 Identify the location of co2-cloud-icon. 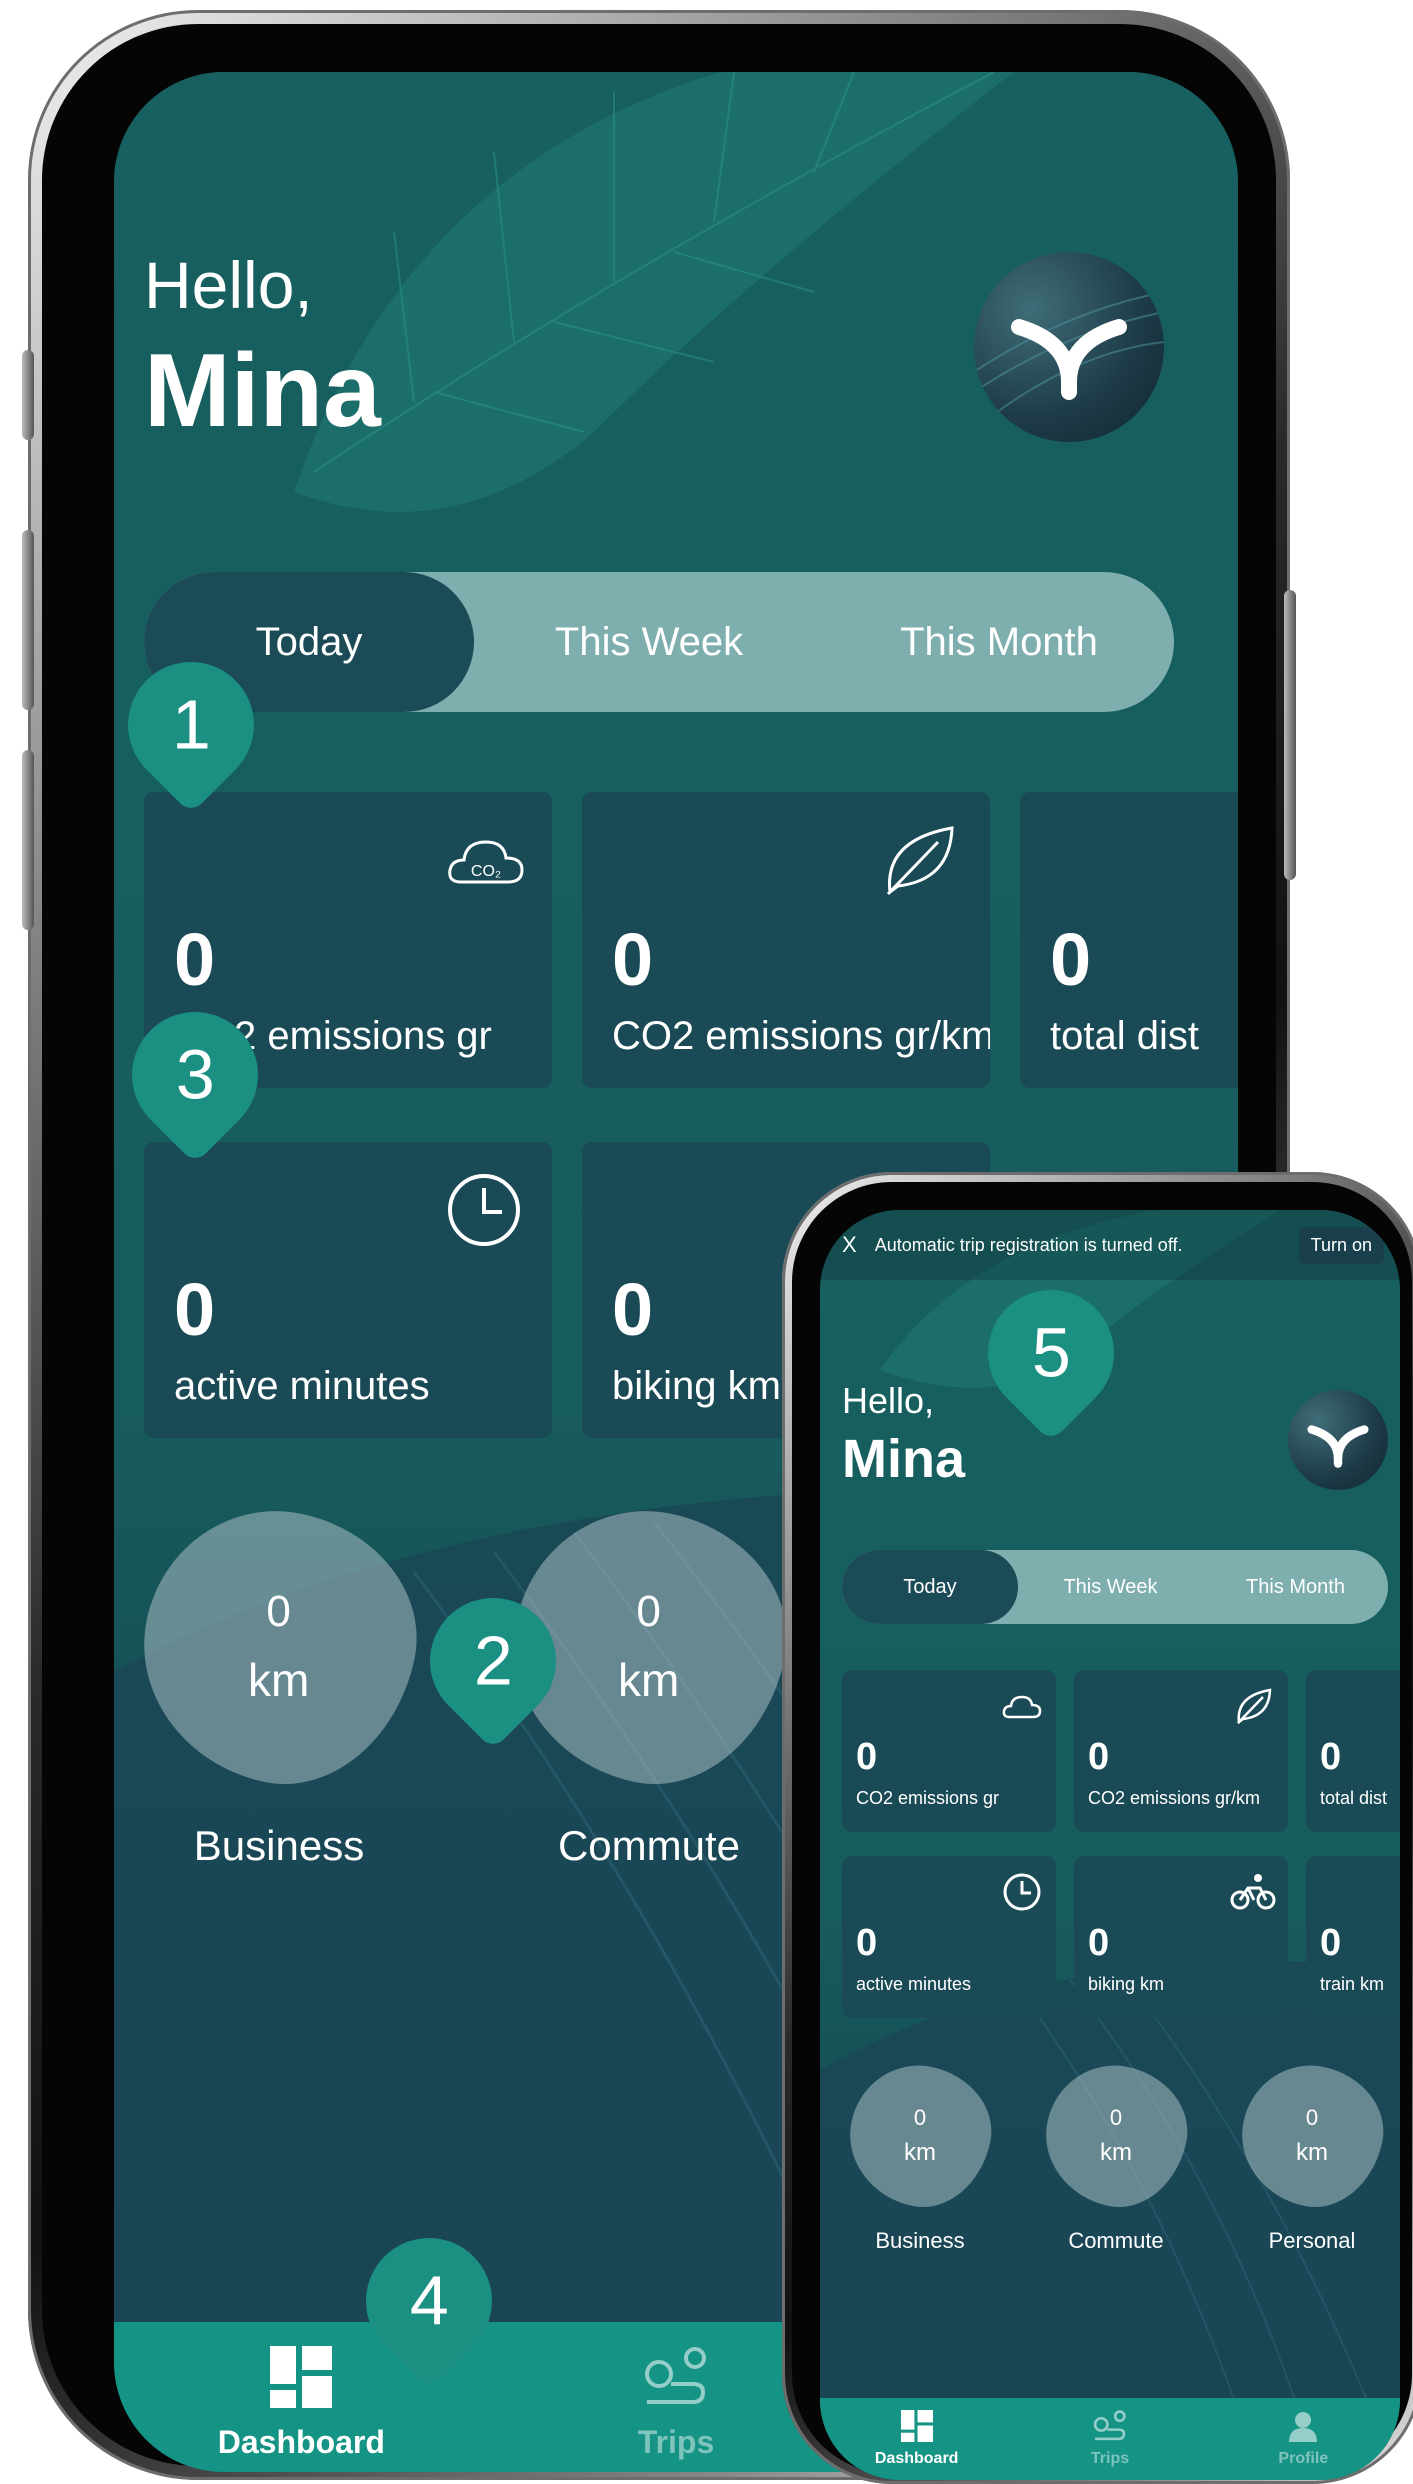
(1022, 1707).